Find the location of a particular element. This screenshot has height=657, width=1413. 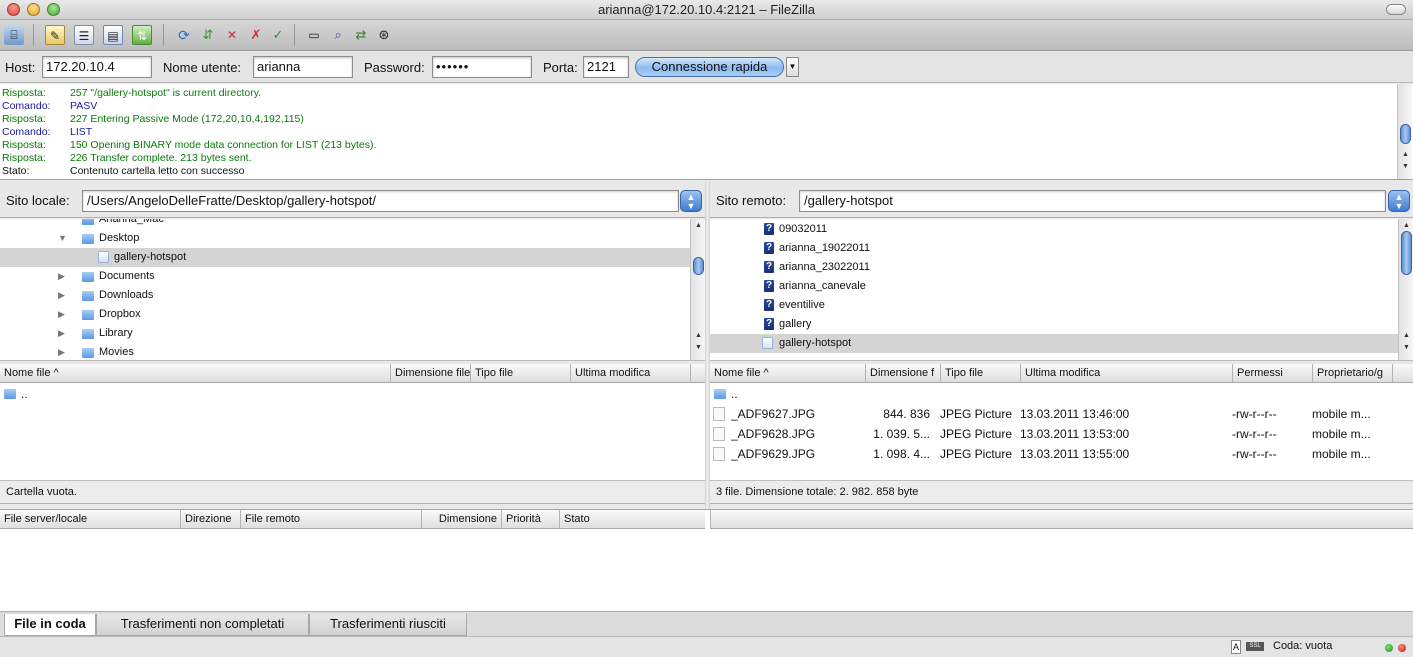

remote-tree-icon: ▤ is located at coordinates (113, 35).